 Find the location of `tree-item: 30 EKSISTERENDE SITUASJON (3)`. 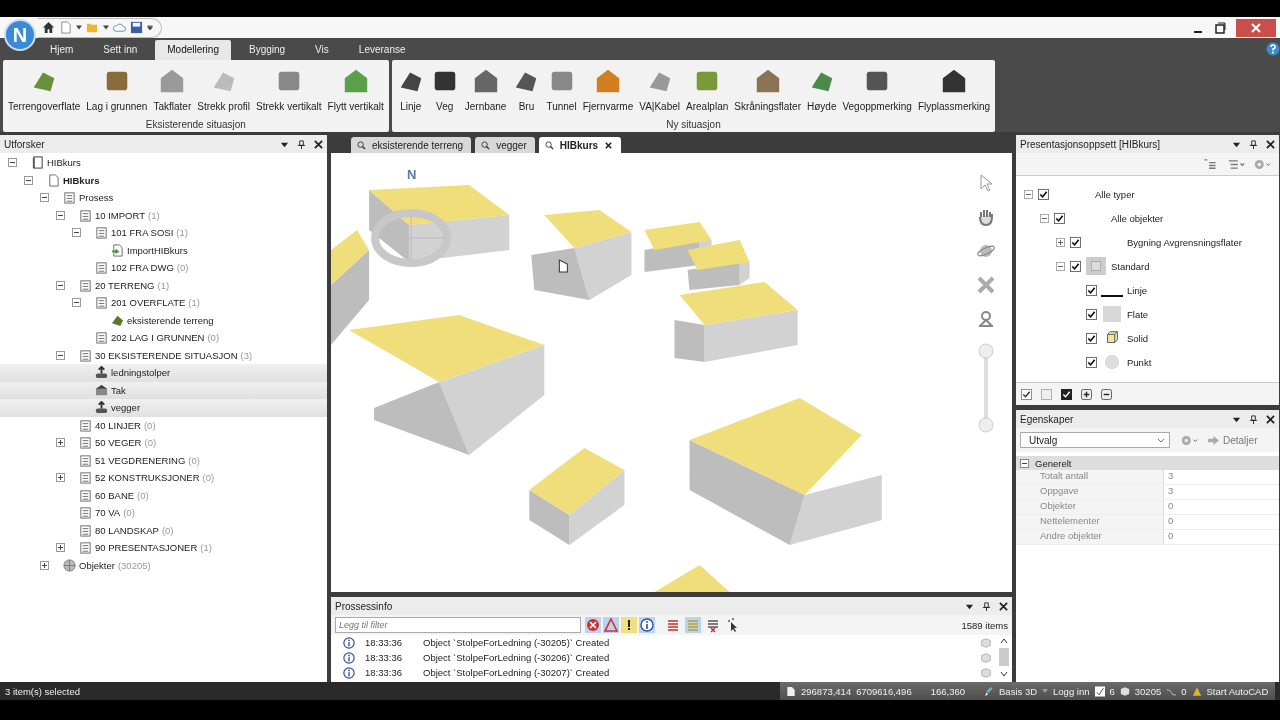

tree-item: 30 EKSISTERENDE SITUASJON (3) is located at coordinates (163, 355).